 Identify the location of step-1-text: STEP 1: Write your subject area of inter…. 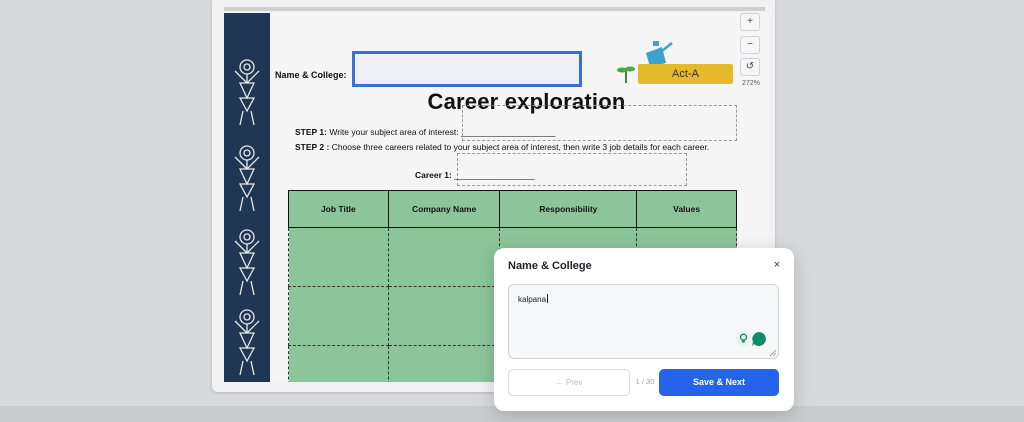
(515, 132).